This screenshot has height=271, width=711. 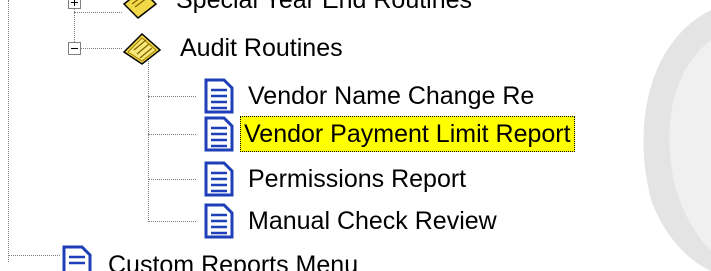 I want to click on tree-item-label: Permissions Report, so click(x=357, y=179).